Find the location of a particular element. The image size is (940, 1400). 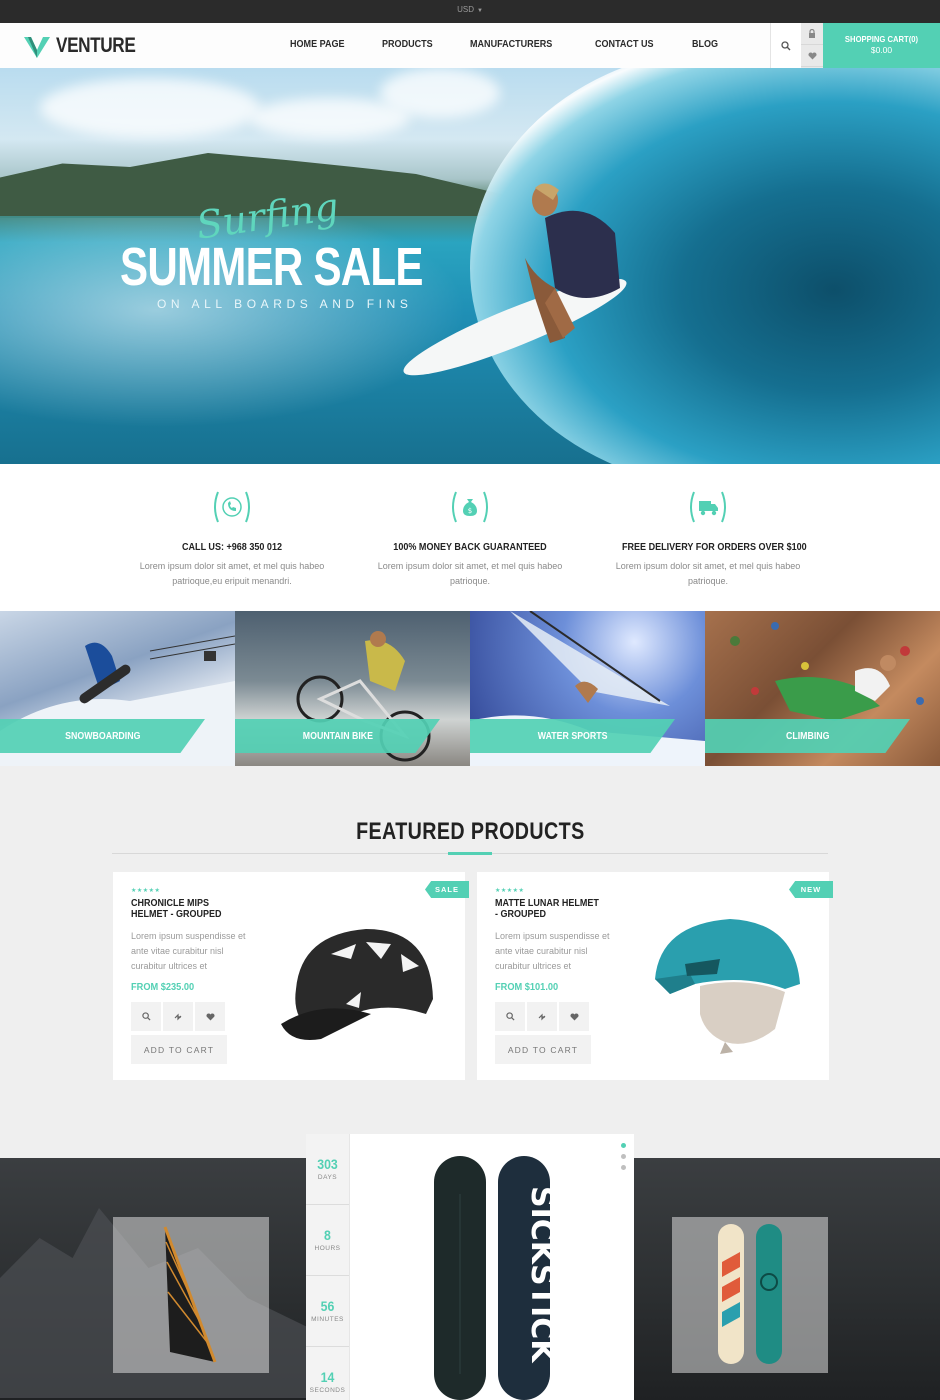

lock-icon is located at coordinates (812, 33).